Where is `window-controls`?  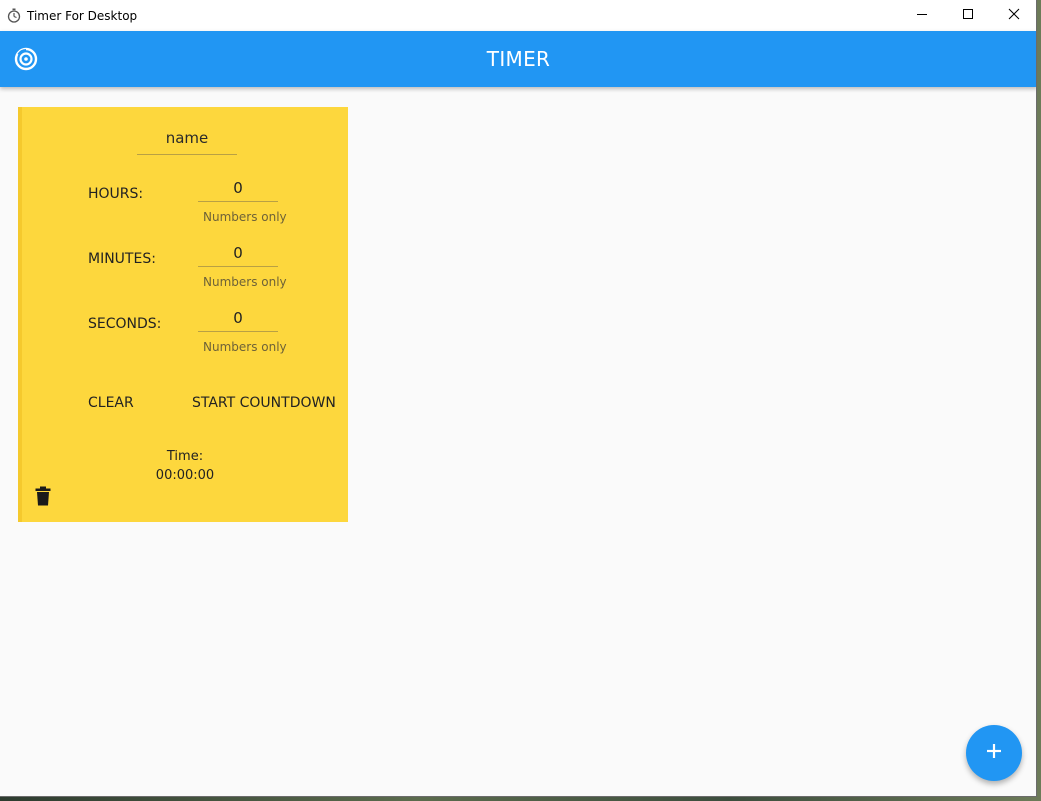
window-controls is located at coordinates (967, 15).